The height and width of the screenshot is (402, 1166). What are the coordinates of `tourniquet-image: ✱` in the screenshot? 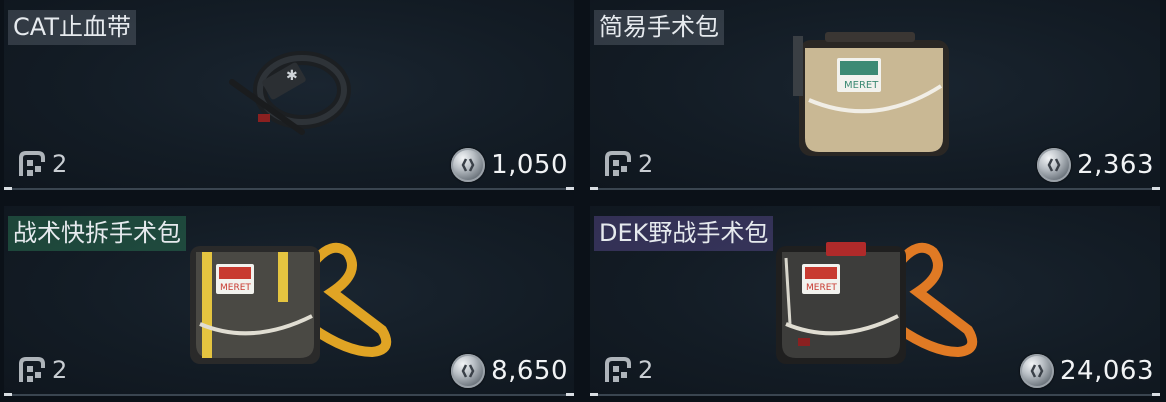 It's located at (290, 93).